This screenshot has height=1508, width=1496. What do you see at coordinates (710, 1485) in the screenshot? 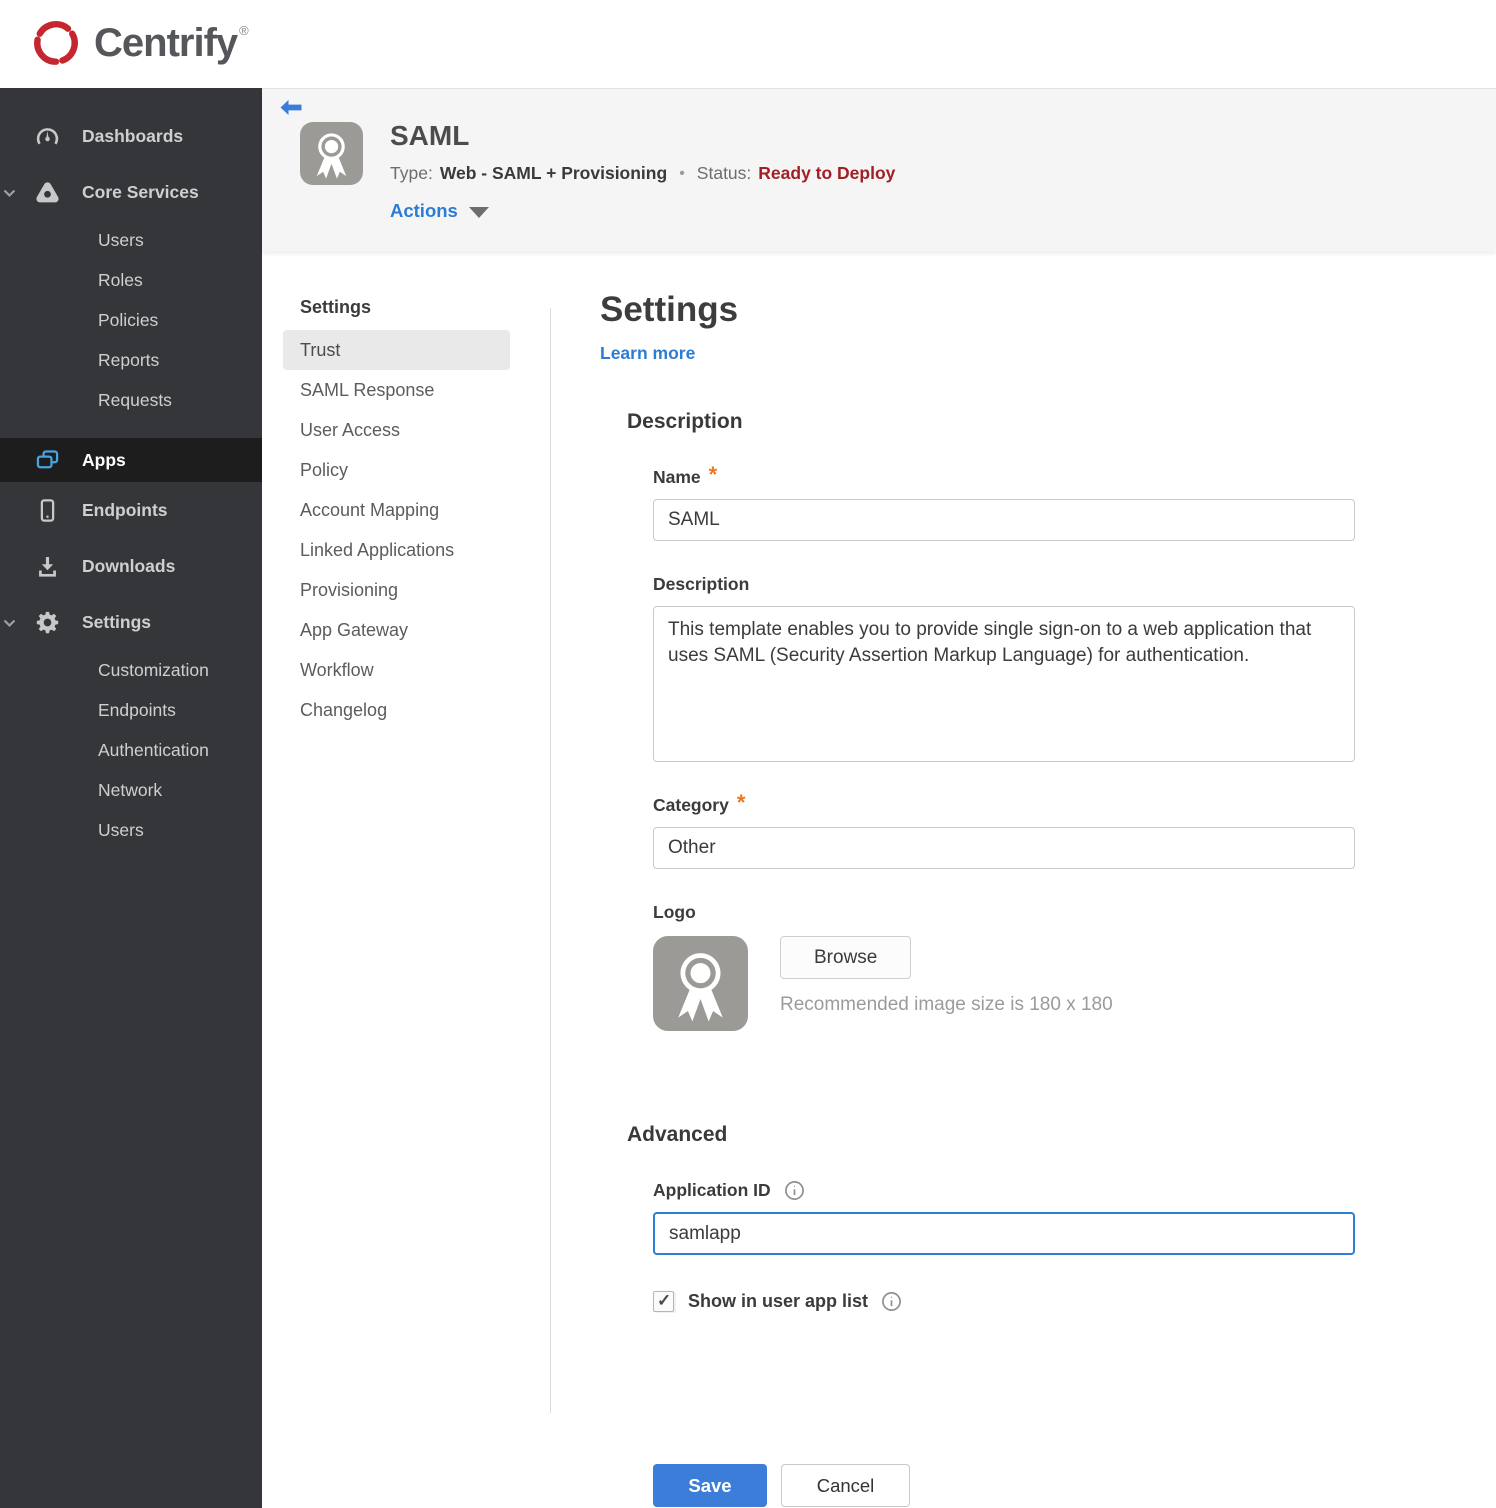
I see `save-button: Save` at bounding box center [710, 1485].